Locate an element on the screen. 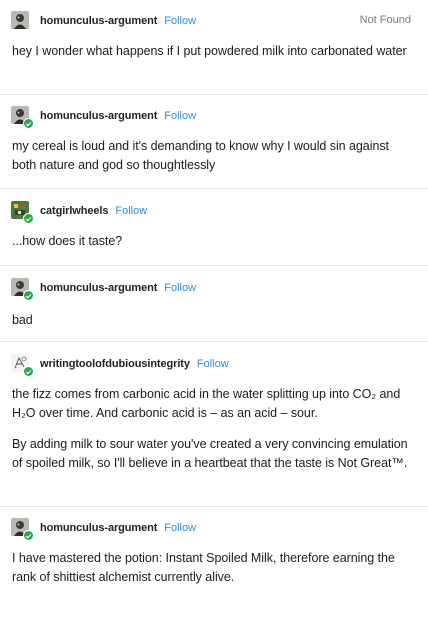 The height and width of the screenshot is (621, 428). sketch-avatar-icon is located at coordinates (22, 365).